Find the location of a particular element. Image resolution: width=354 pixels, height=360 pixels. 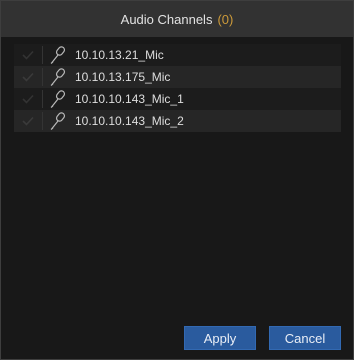

channel-row: 10.10.13.21_Mic is located at coordinates (177, 55).